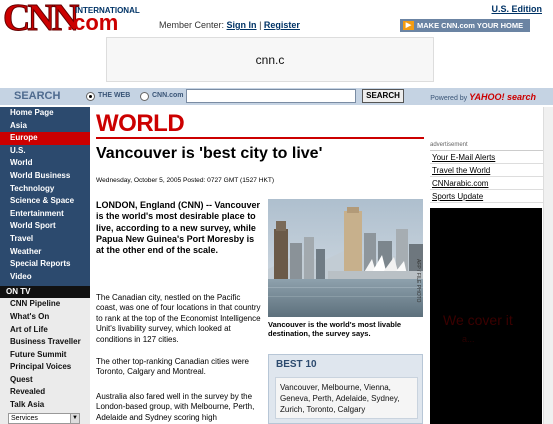  Describe the element at coordinates (45, 342) in the screenshot. I see `on-tv-item-business-traveller: Business Traveller` at that location.